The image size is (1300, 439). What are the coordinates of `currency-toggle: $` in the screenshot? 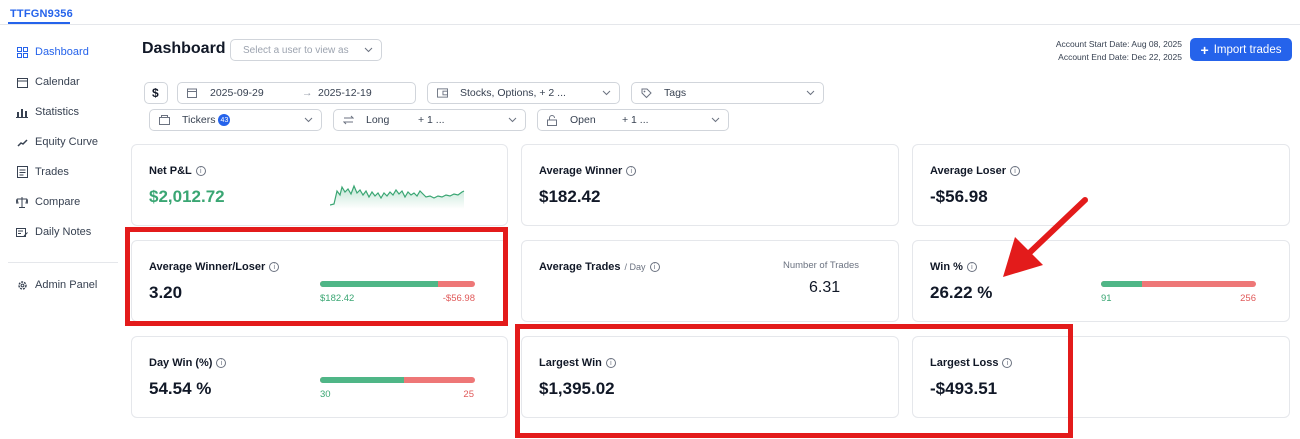 It's located at (156, 93).